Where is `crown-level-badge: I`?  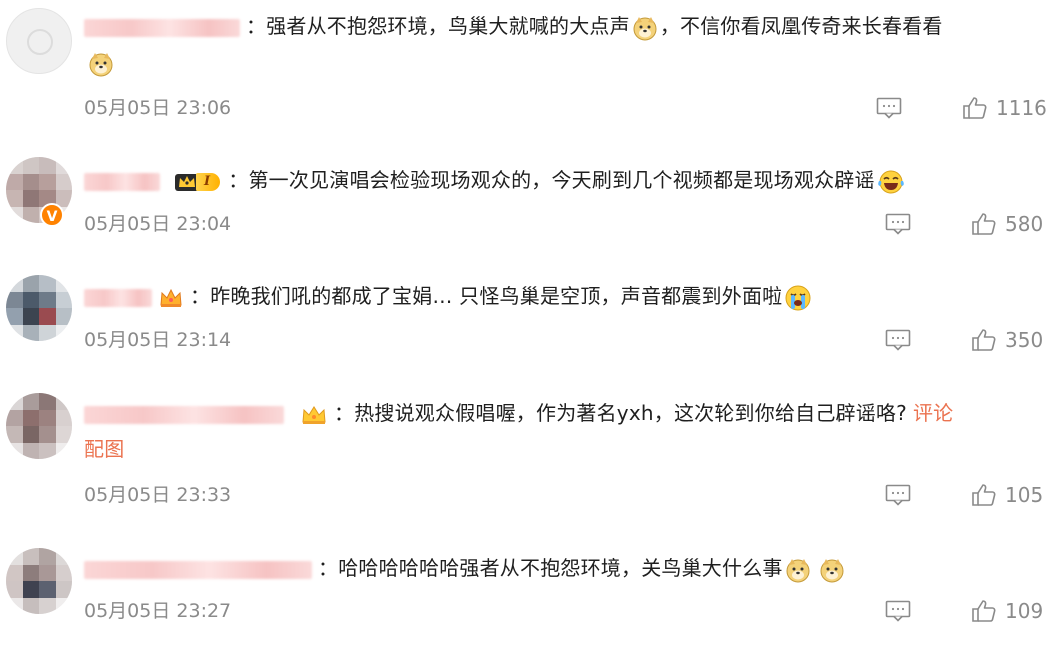
crown-level-badge: I is located at coordinates (197, 182).